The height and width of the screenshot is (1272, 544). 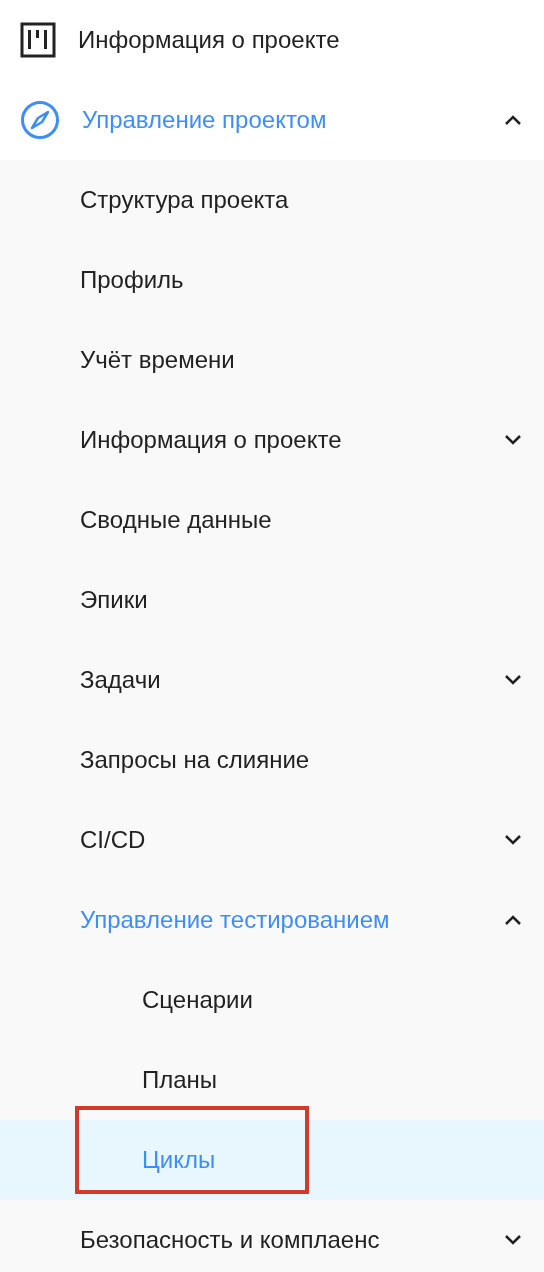 I want to click on item-label: Профиль, so click(x=132, y=280).